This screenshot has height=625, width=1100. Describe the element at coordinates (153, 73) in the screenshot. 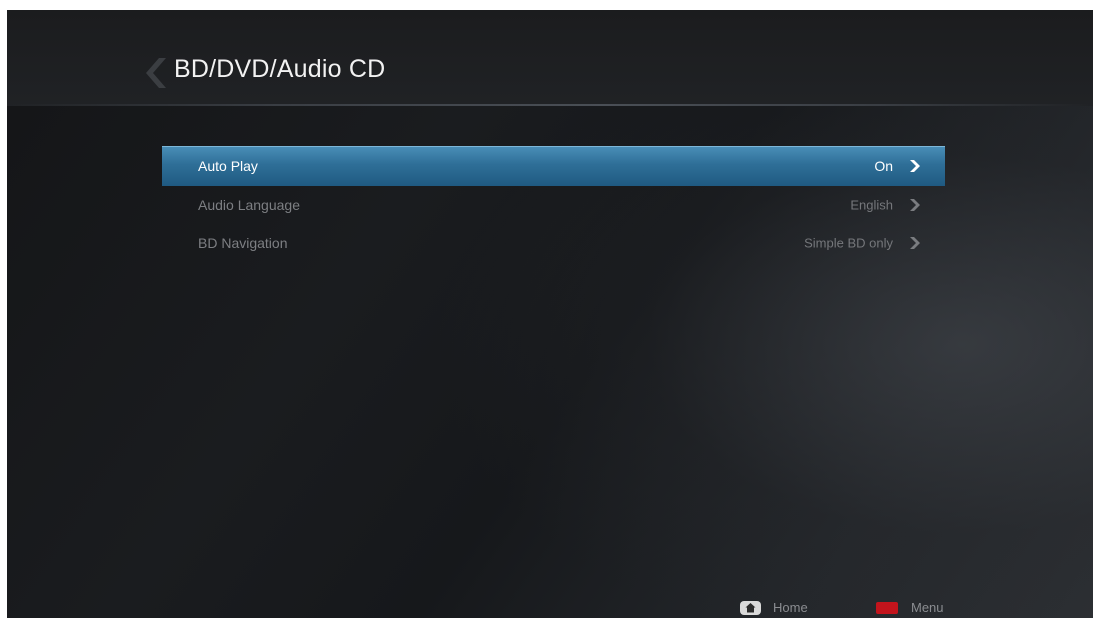

I see `chevron-left-icon` at that location.